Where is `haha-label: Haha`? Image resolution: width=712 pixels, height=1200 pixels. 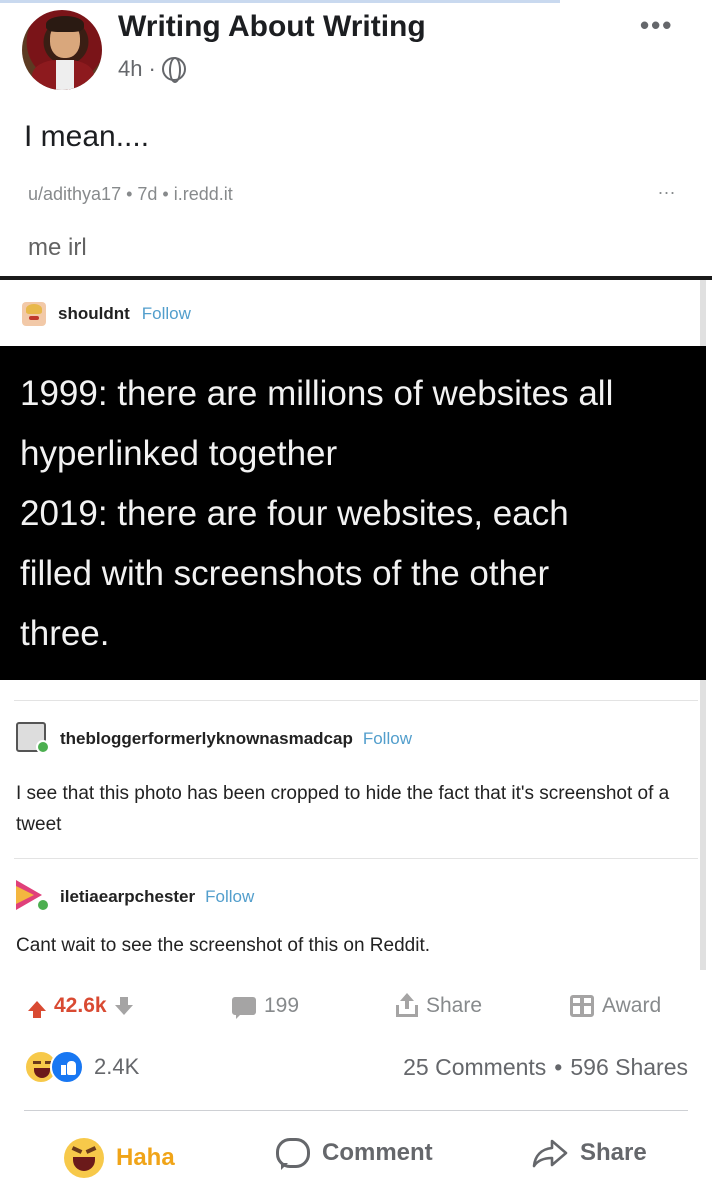 haha-label: Haha is located at coordinates (145, 1157).